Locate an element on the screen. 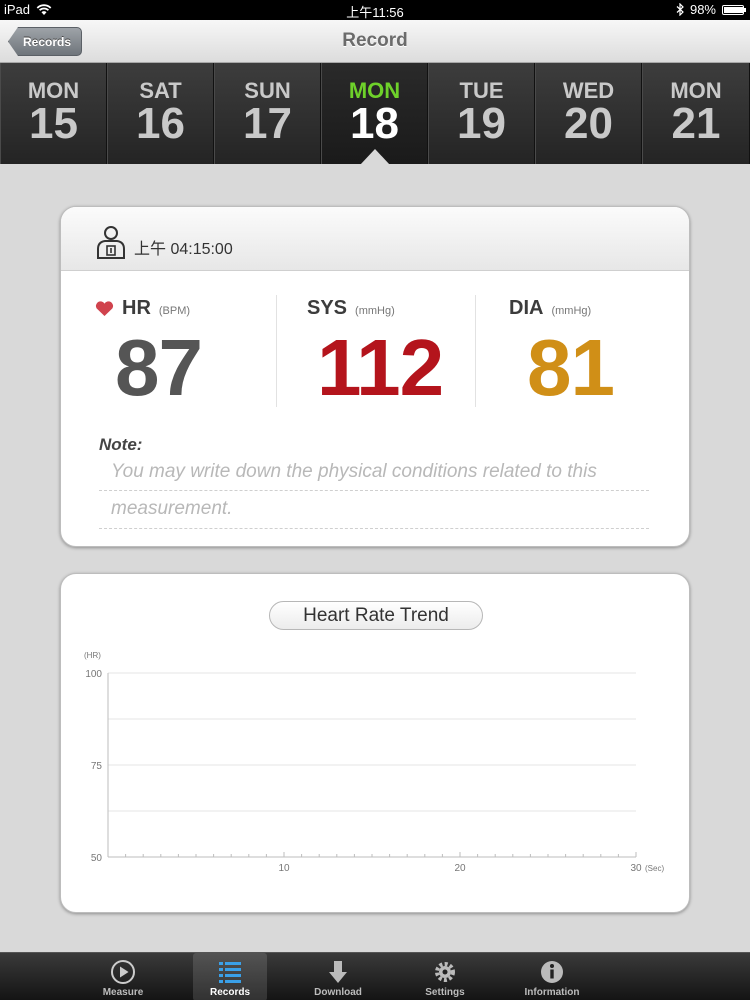 This screenshot has width=750, height=1000. metric-sys: SYS (mmHg) 112 is located at coordinates (375, 354).